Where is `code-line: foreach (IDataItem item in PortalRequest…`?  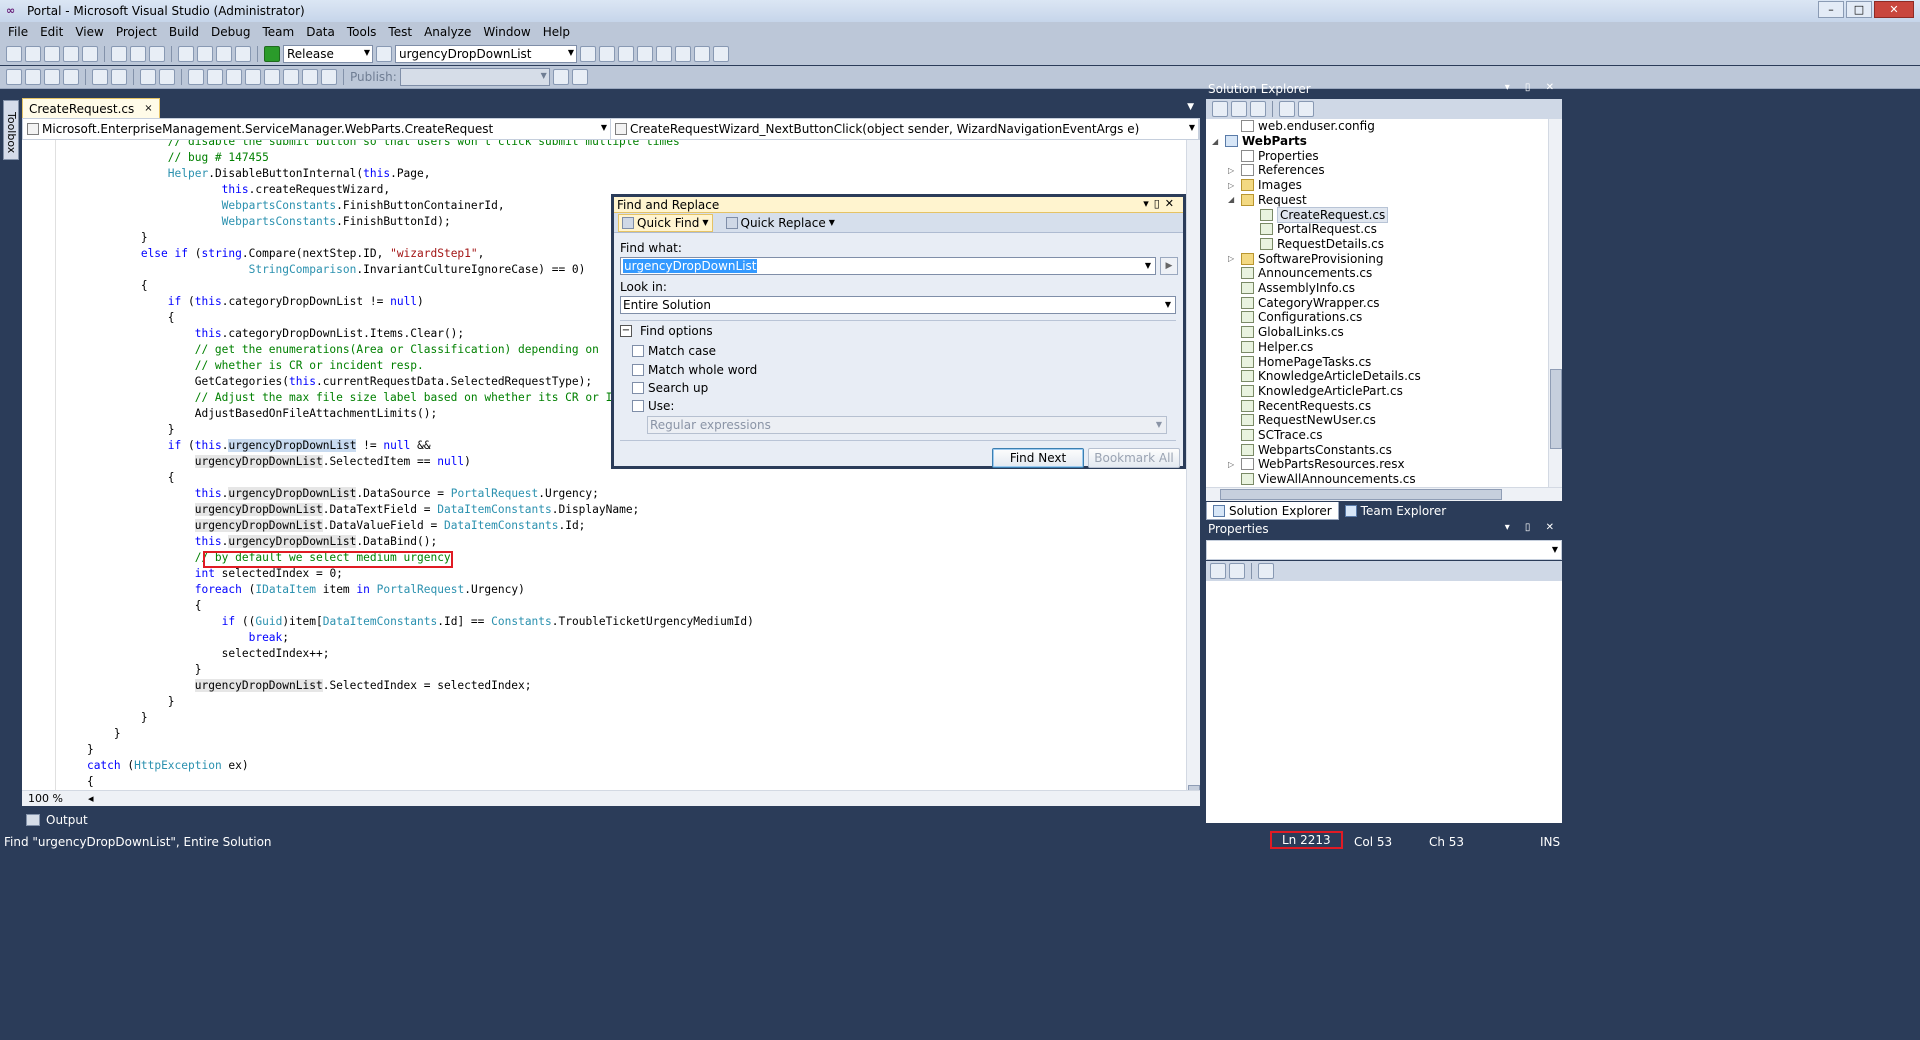 code-line: foreach (IDataItem item in PortalRequest… is located at coordinates (511, 590).